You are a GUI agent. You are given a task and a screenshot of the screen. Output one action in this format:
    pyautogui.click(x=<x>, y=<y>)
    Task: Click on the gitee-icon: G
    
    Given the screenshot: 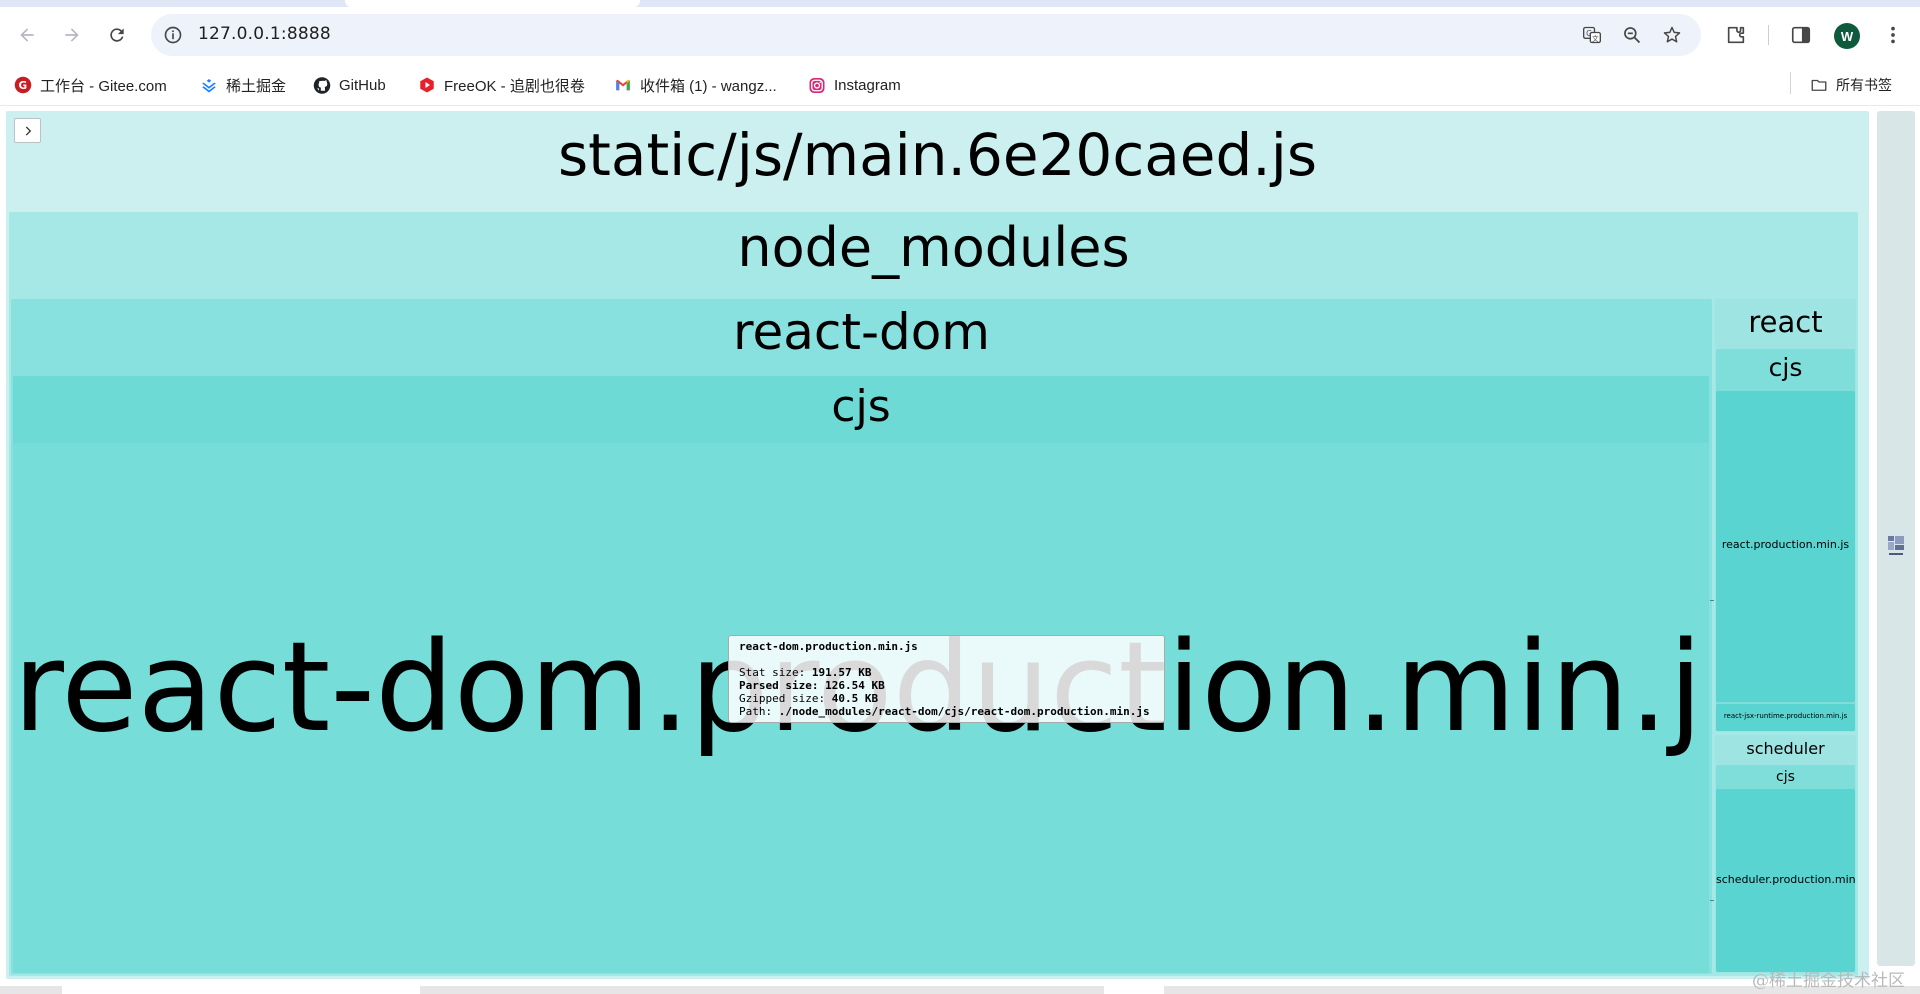 What is the action you would take?
    pyautogui.click(x=23, y=85)
    